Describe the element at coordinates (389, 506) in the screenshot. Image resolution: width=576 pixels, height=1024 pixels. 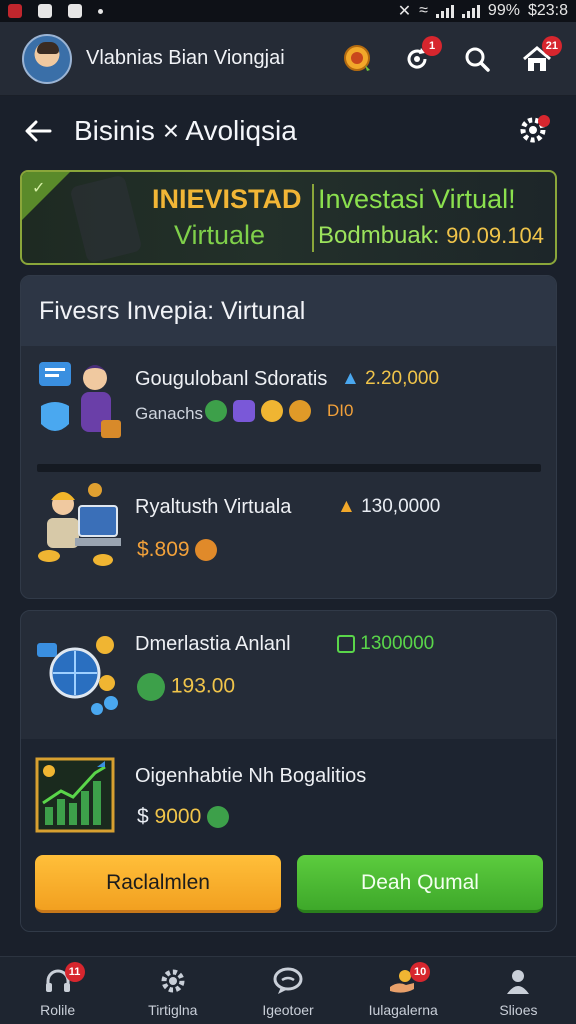
I see `item-amount: ▲ 130,0000` at that location.